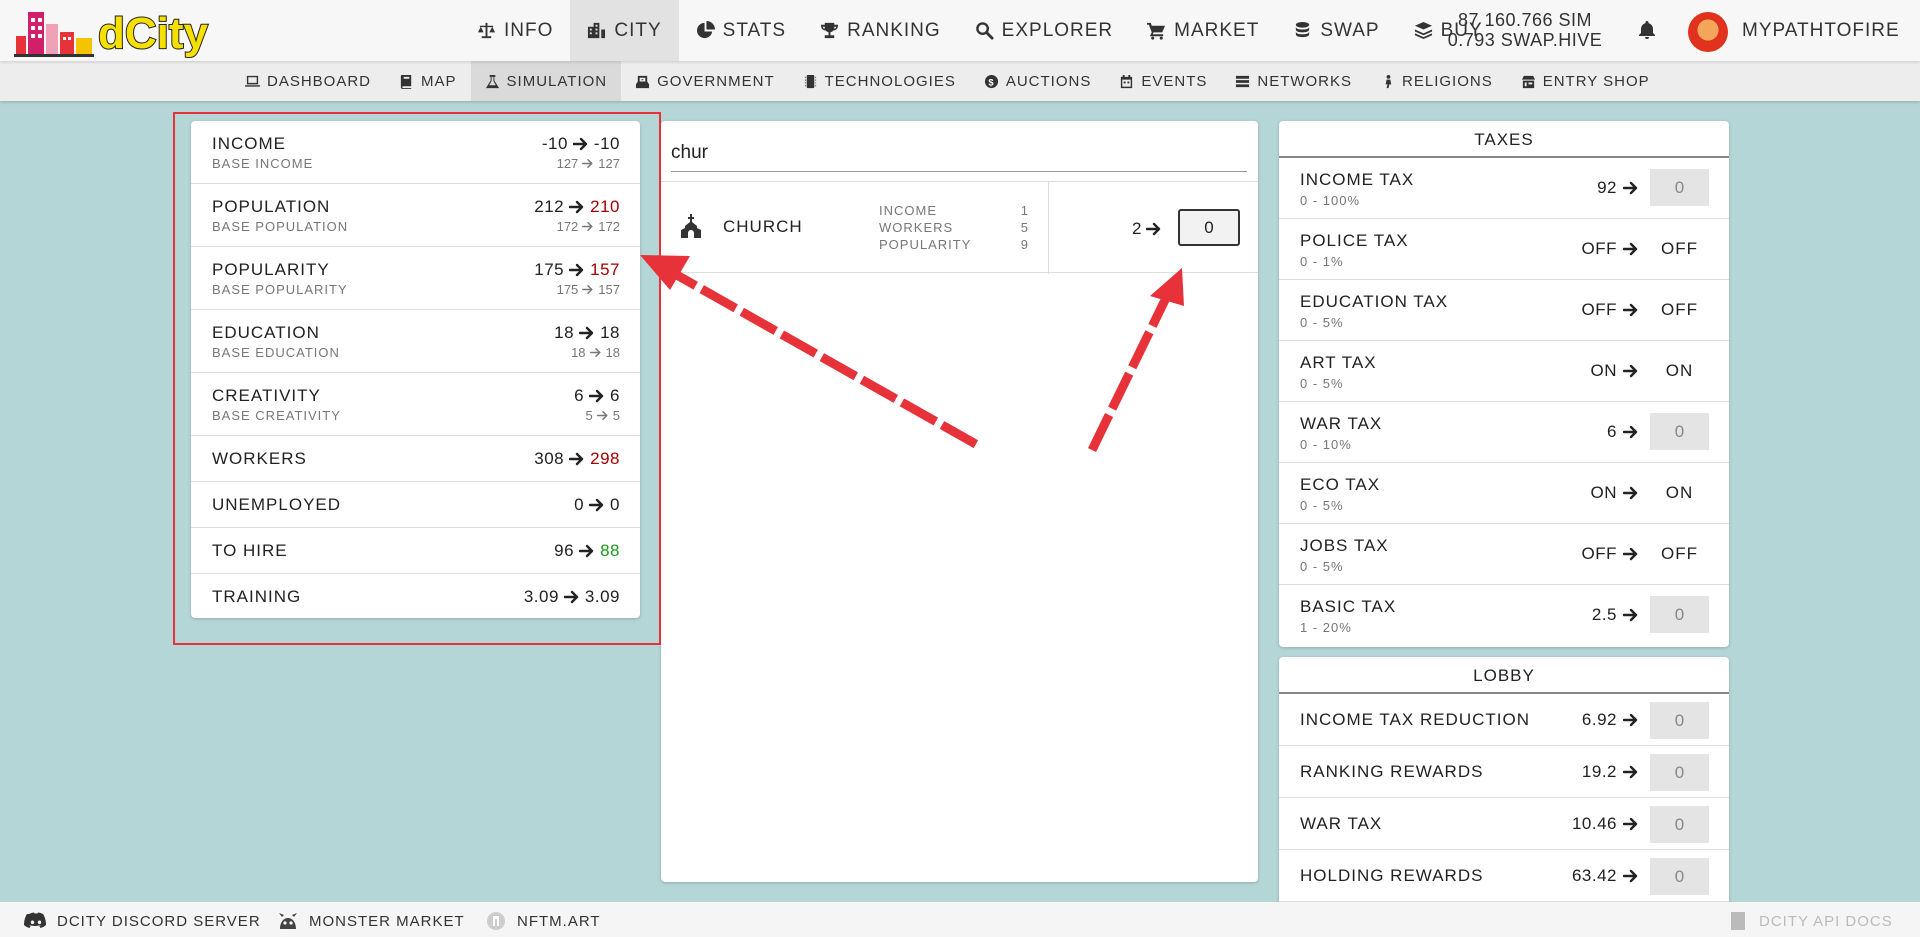 This screenshot has height=937, width=1920. Describe the element at coordinates (1243, 81) in the screenshot. I see `network-icon` at that location.